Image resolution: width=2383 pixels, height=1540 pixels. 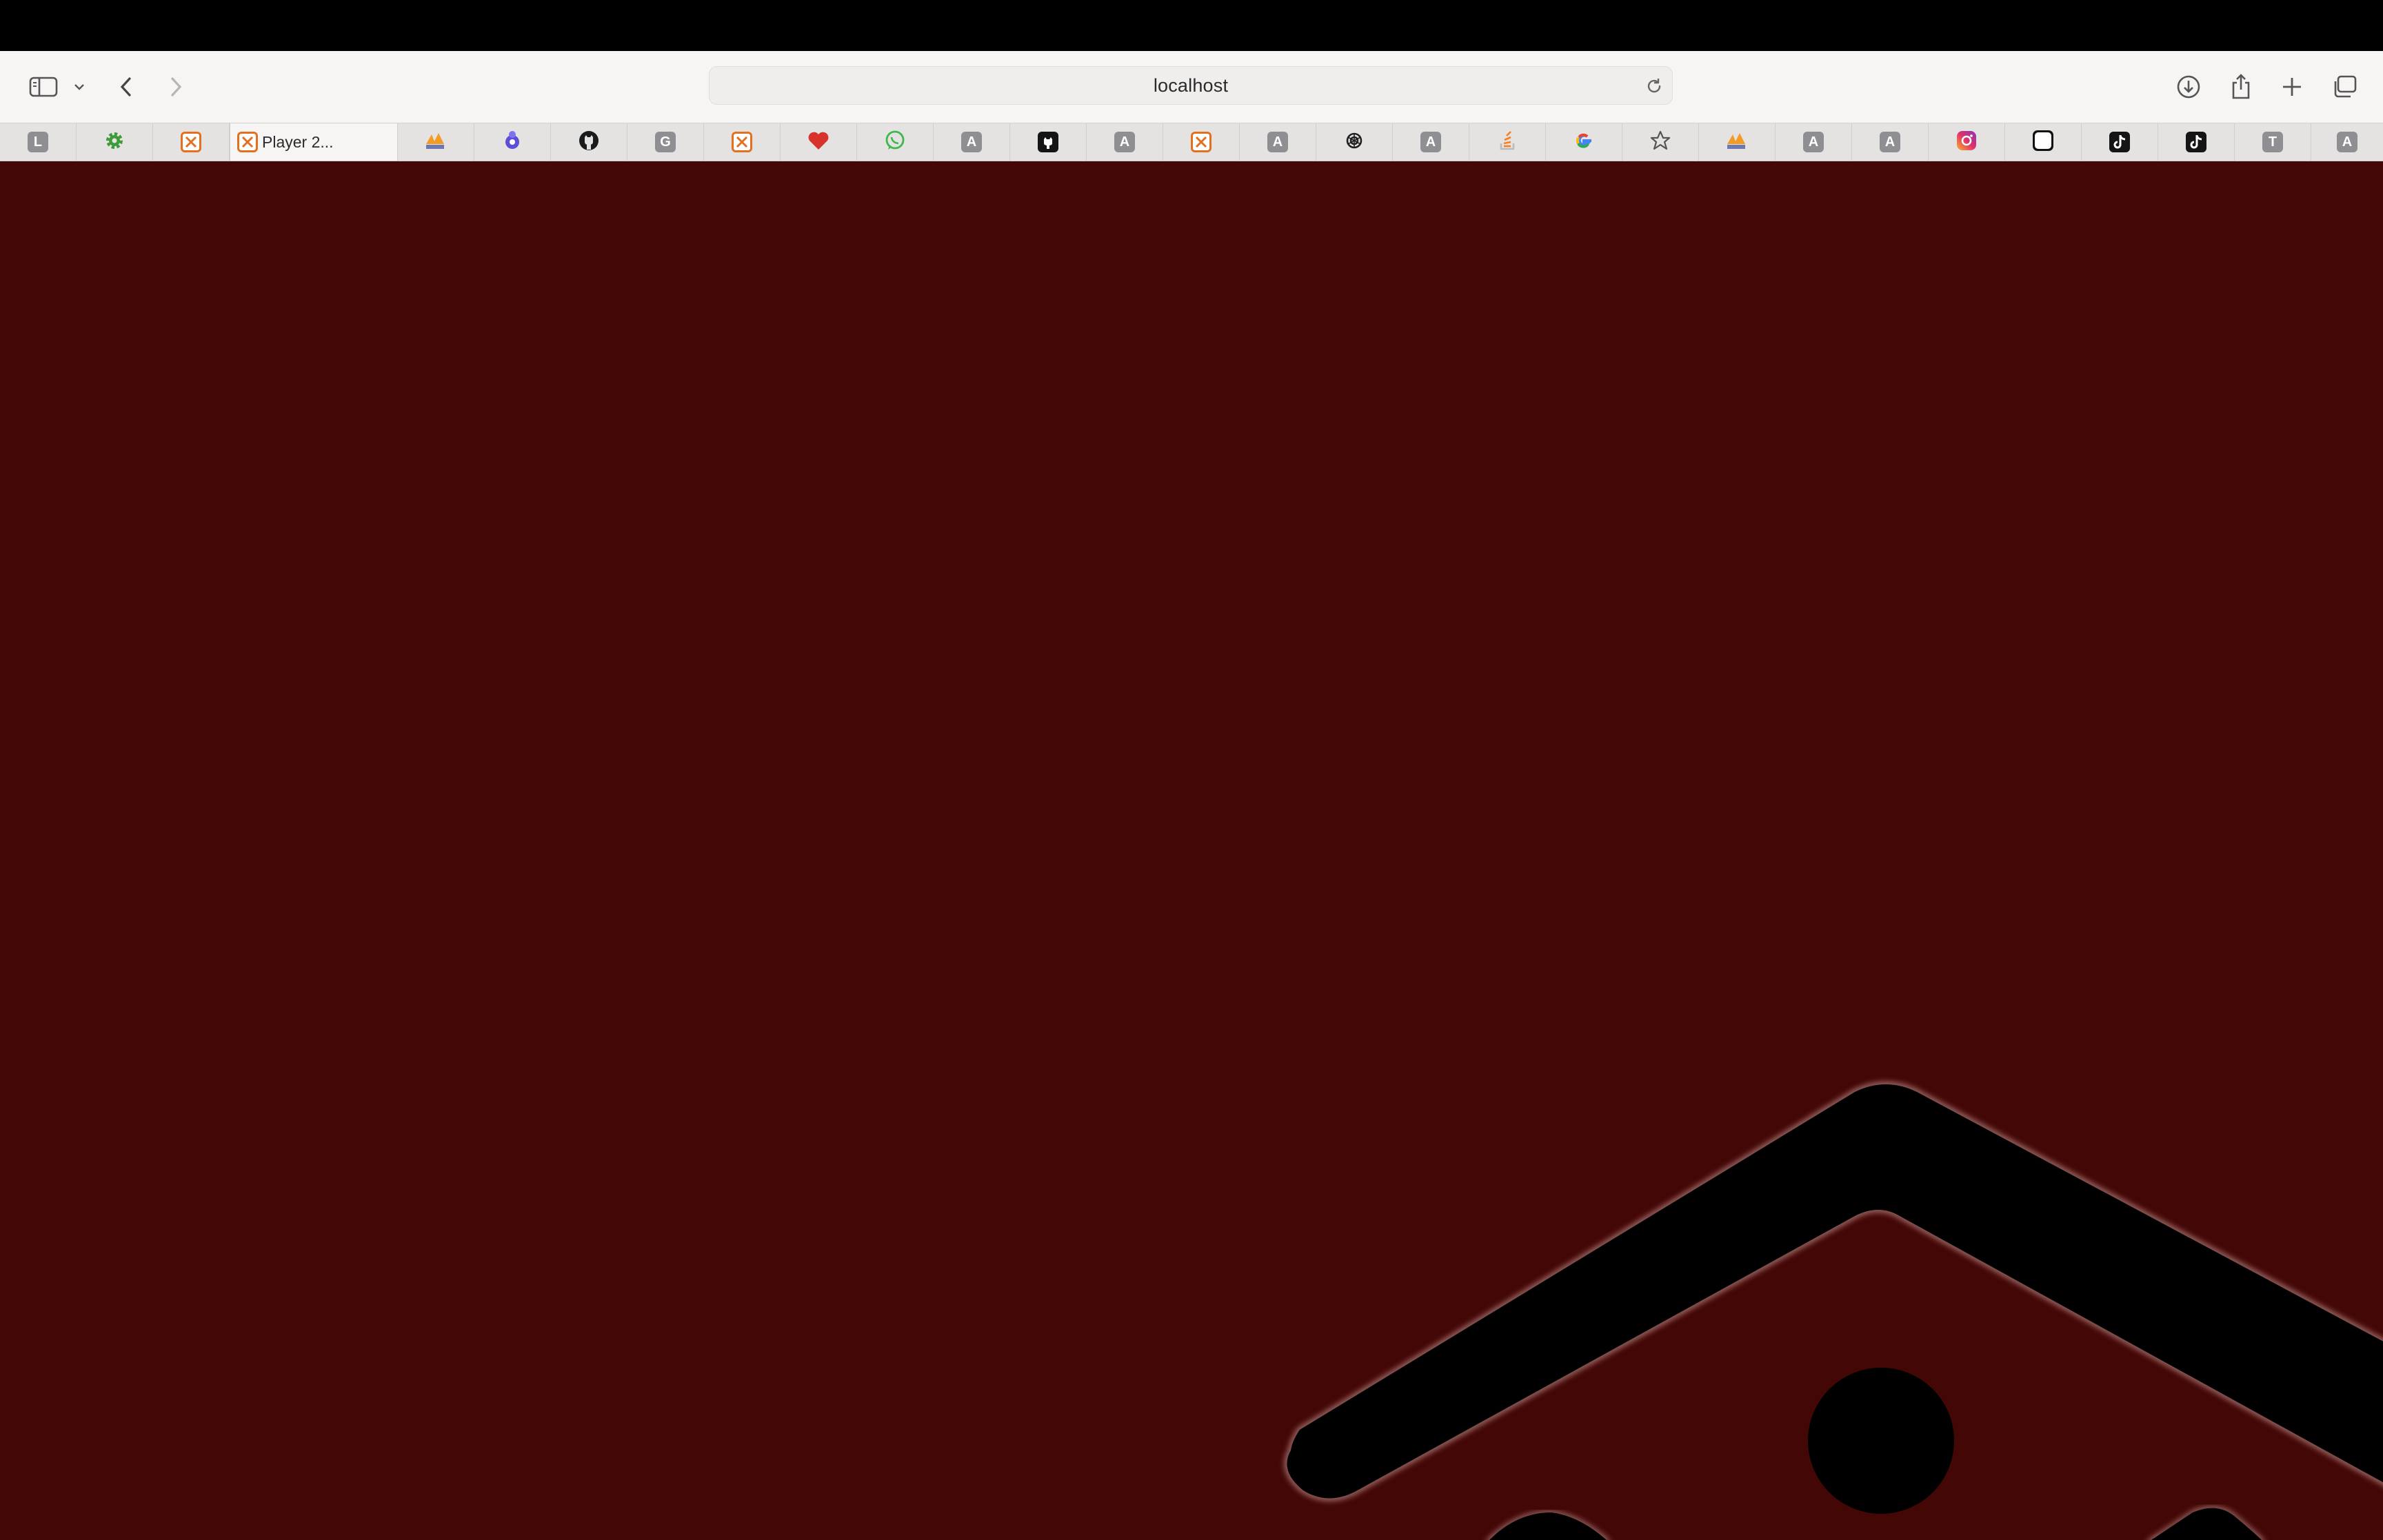 I want to click on stackoverflow-icon, so click(x=1507, y=143).